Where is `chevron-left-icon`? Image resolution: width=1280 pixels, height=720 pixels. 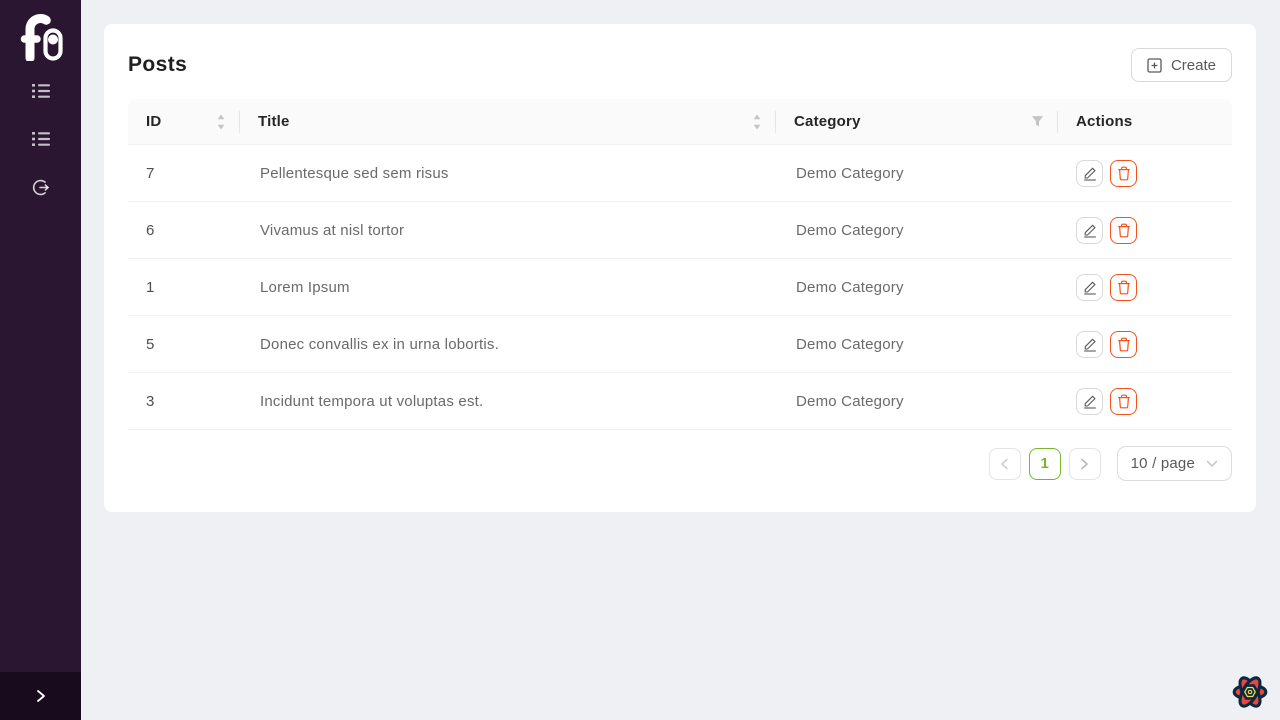 chevron-left-icon is located at coordinates (1004, 463).